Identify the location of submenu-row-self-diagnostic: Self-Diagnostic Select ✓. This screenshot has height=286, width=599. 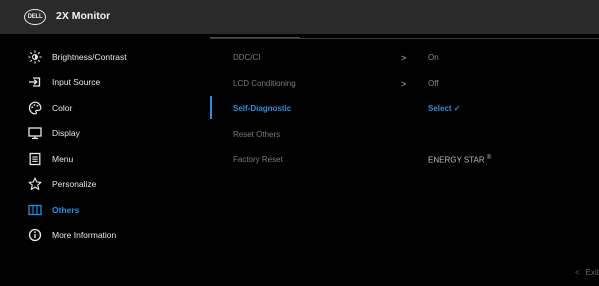
(416, 108).